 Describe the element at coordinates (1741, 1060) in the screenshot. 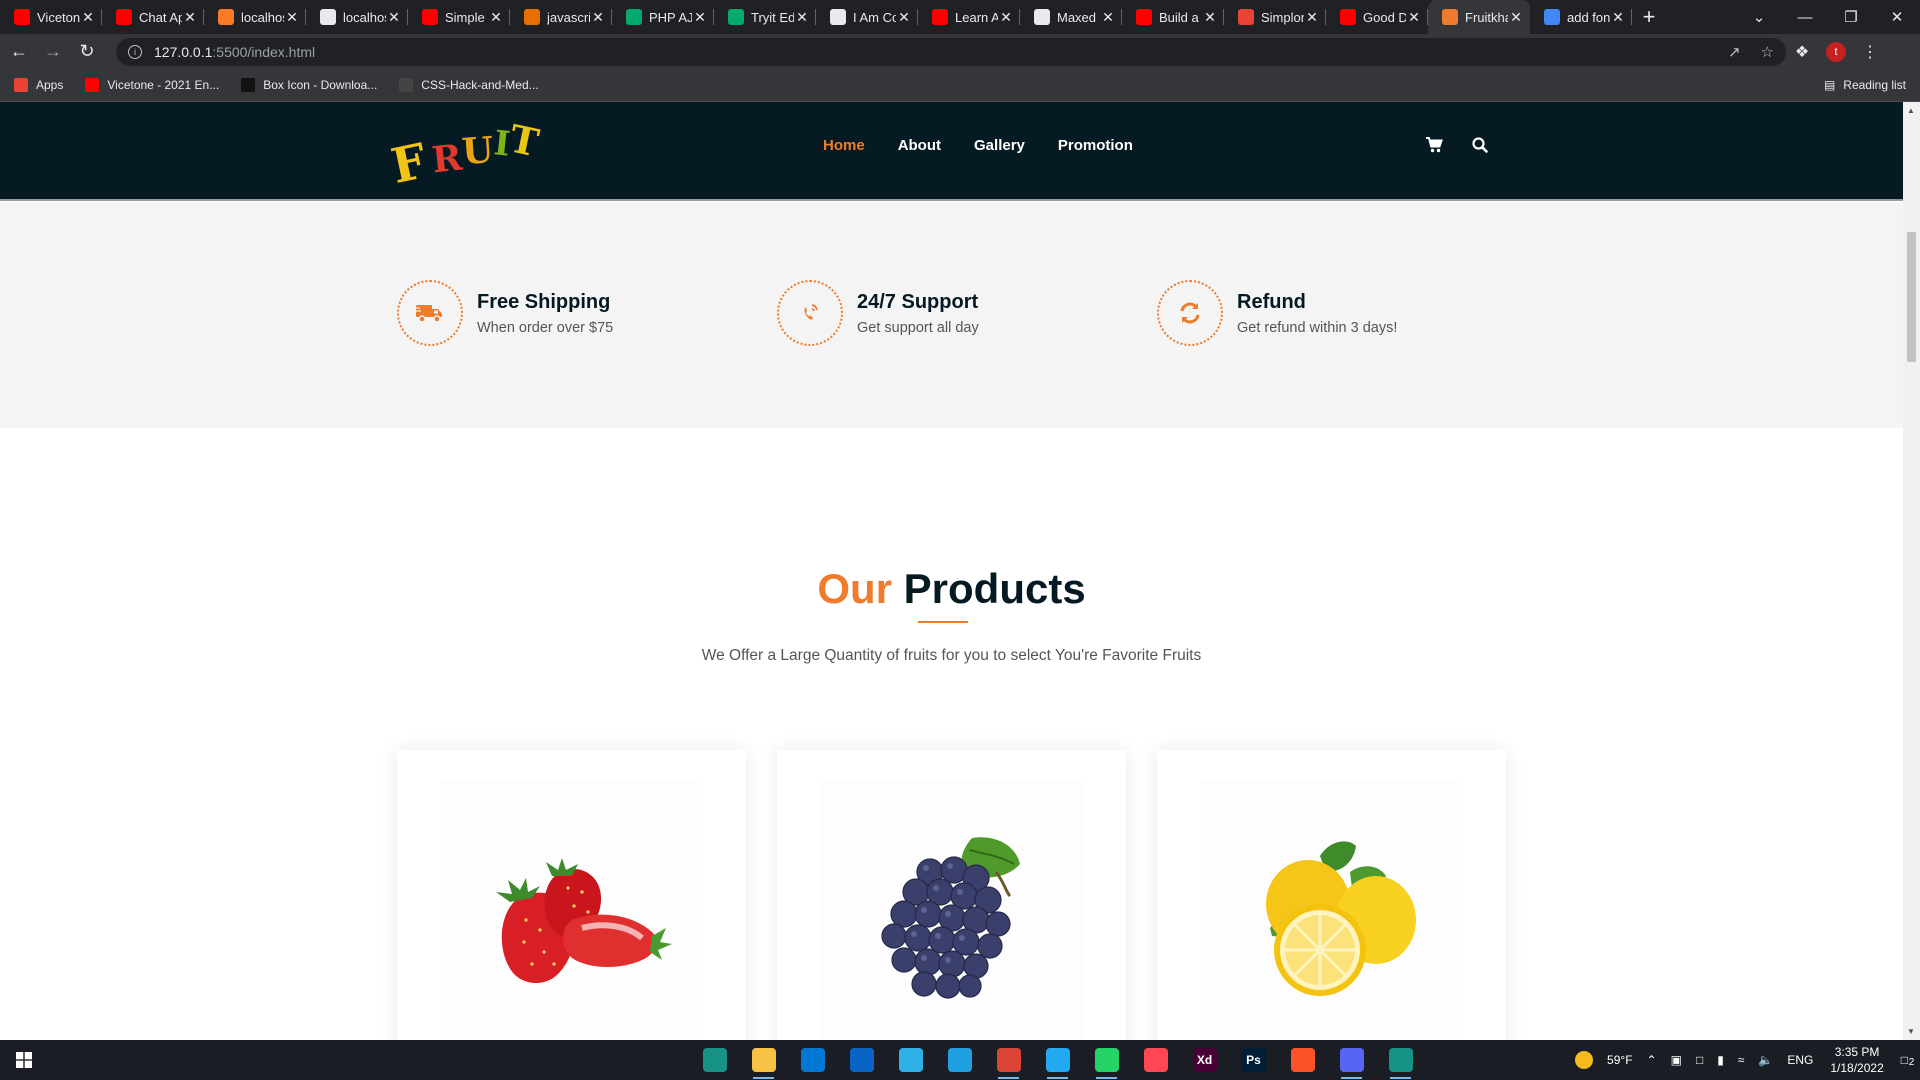

I see `wifi-icon: ≈` at that location.